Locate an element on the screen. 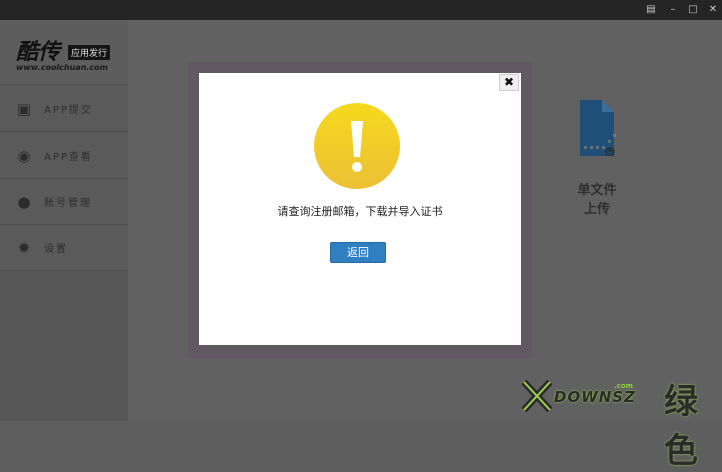 This screenshot has width=722, height=472. watermark-brand: DOWNSZ is located at coordinates (595, 397).